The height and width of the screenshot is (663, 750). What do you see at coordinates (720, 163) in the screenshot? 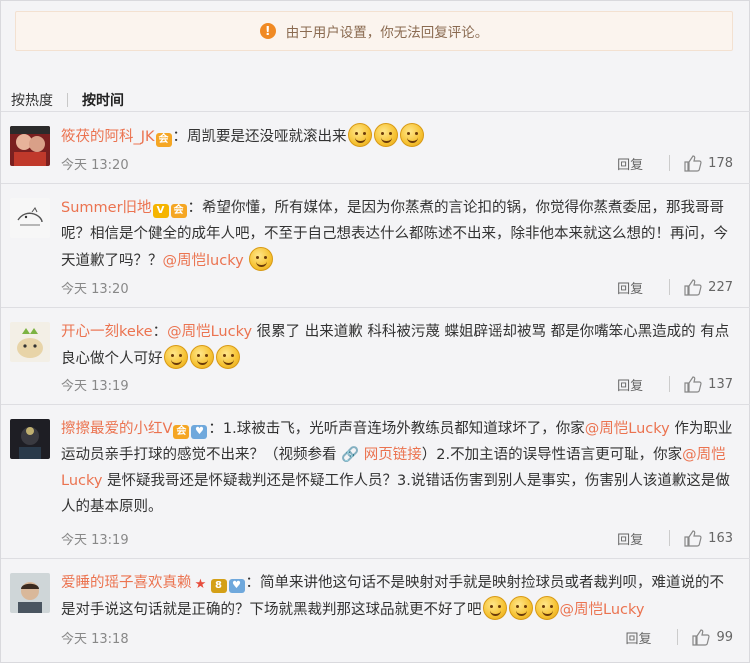
I see `like-count: 178` at bounding box center [720, 163].